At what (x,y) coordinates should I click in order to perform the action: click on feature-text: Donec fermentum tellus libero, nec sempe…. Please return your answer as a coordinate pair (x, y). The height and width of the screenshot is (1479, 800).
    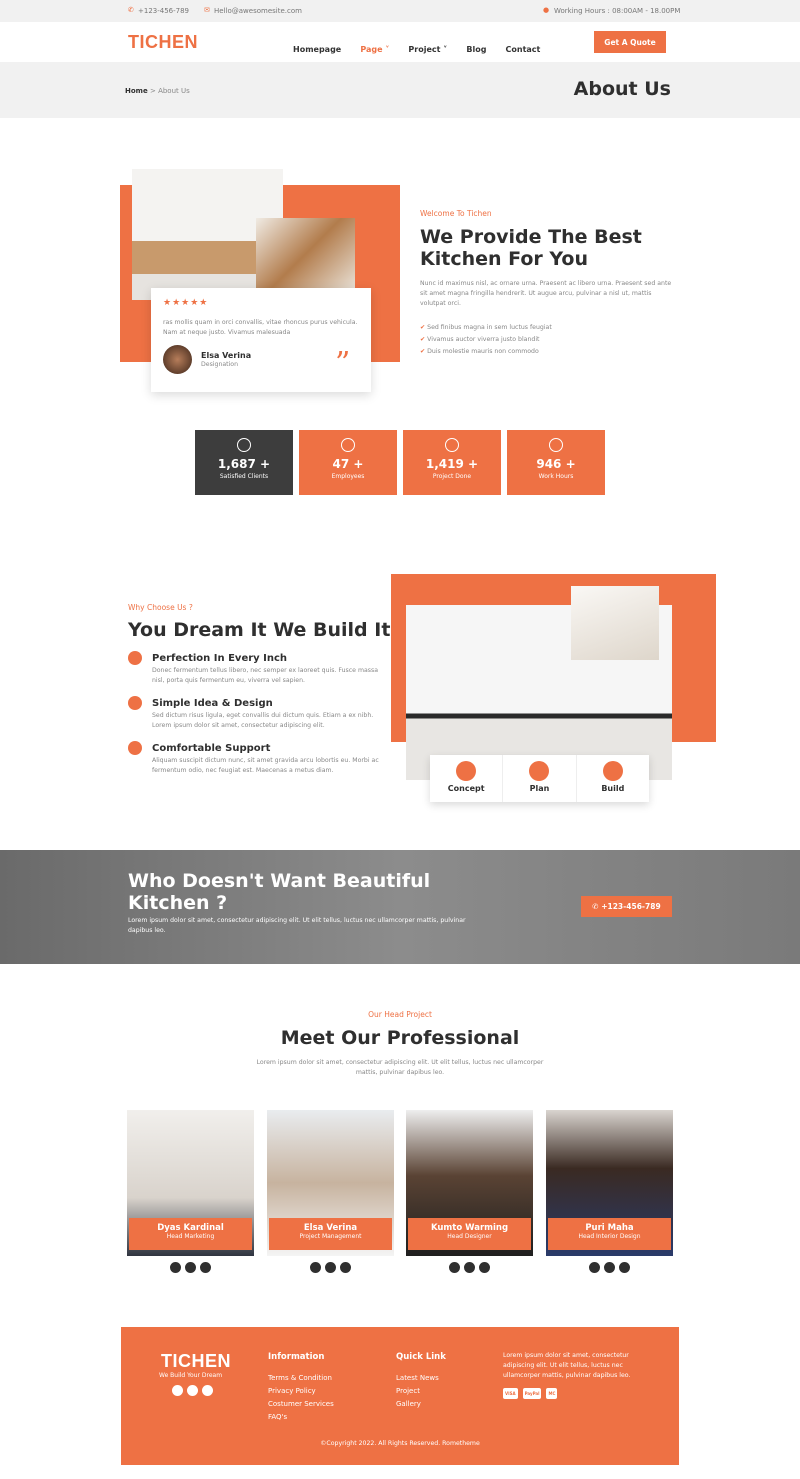
    Looking at the image, I should click on (265, 675).